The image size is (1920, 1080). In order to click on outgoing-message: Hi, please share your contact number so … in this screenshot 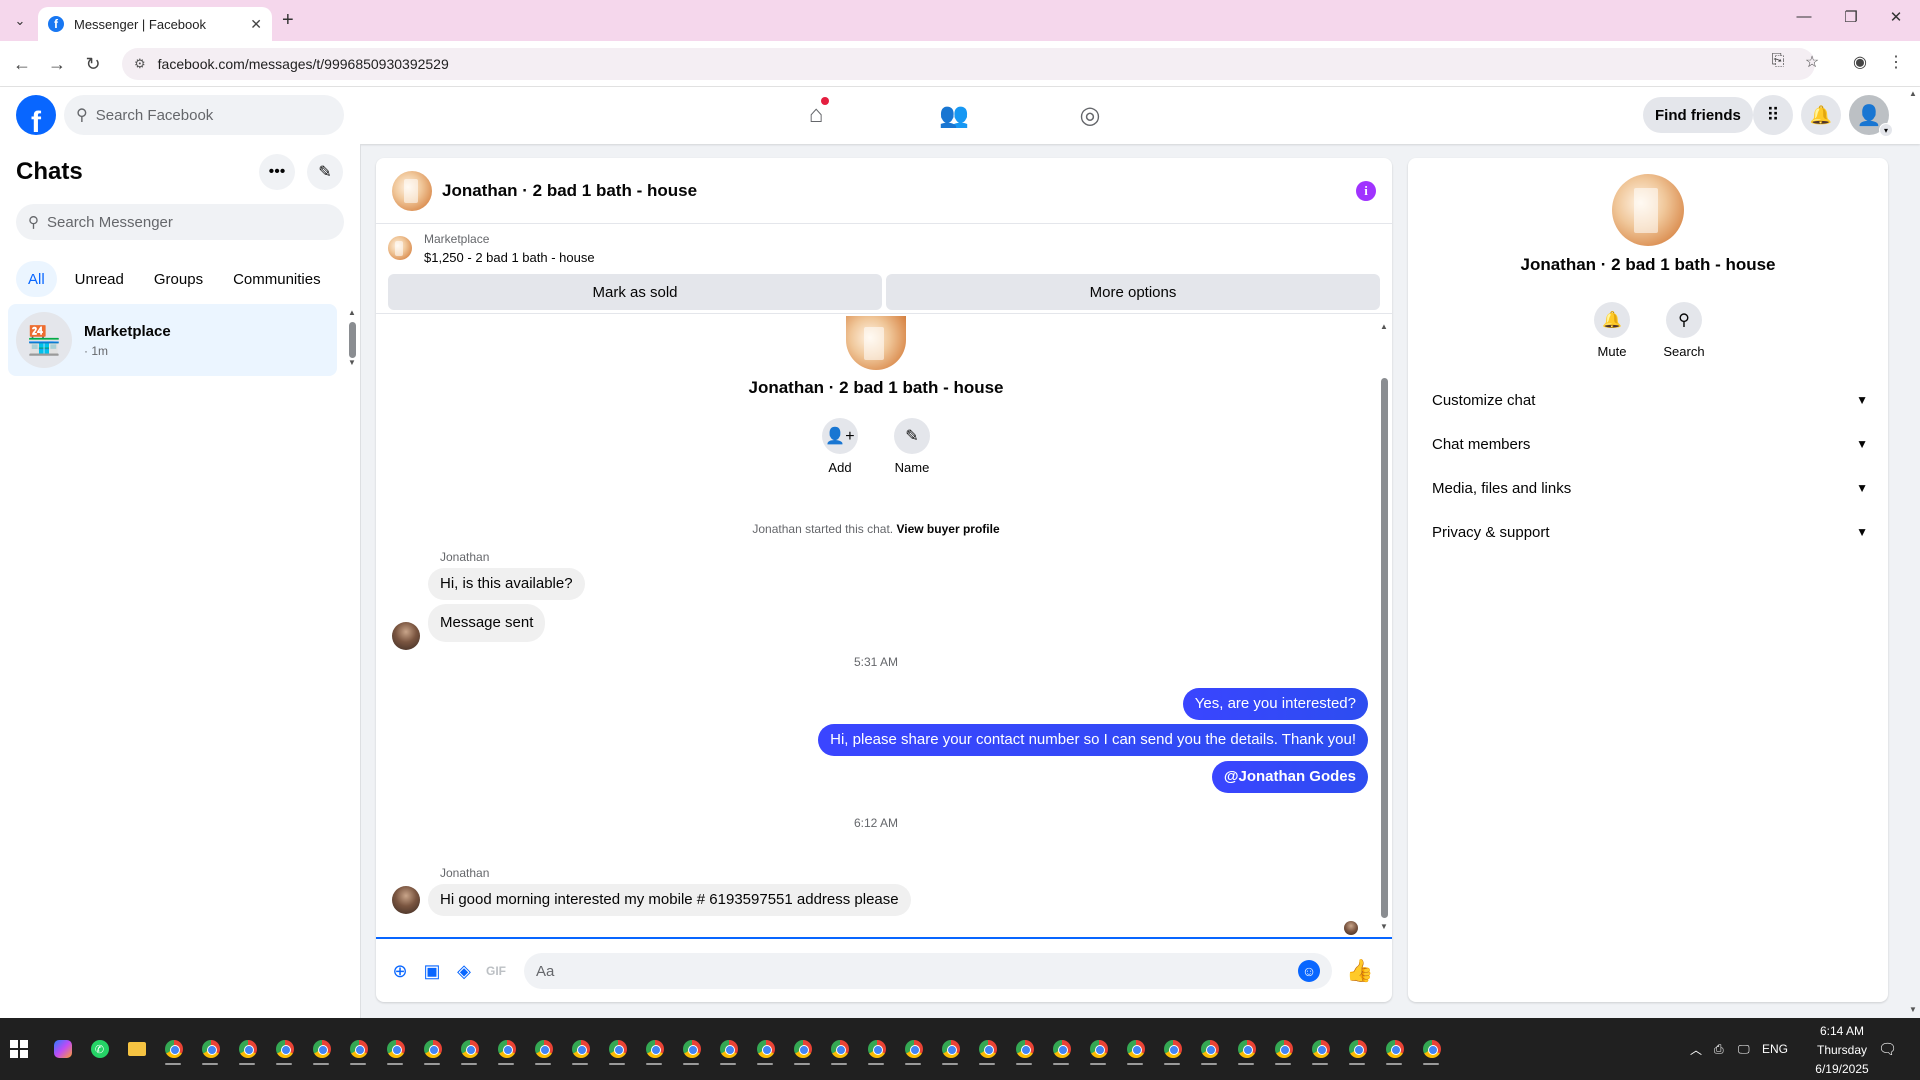, I will do `click(1093, 740)`.